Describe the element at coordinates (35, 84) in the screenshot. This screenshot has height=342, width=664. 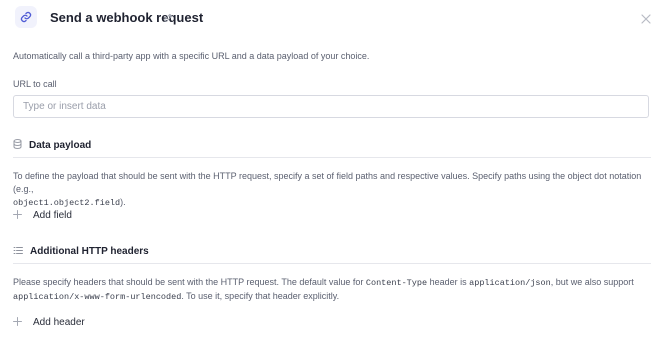
I see `url-field-label: URL to call` at that location.